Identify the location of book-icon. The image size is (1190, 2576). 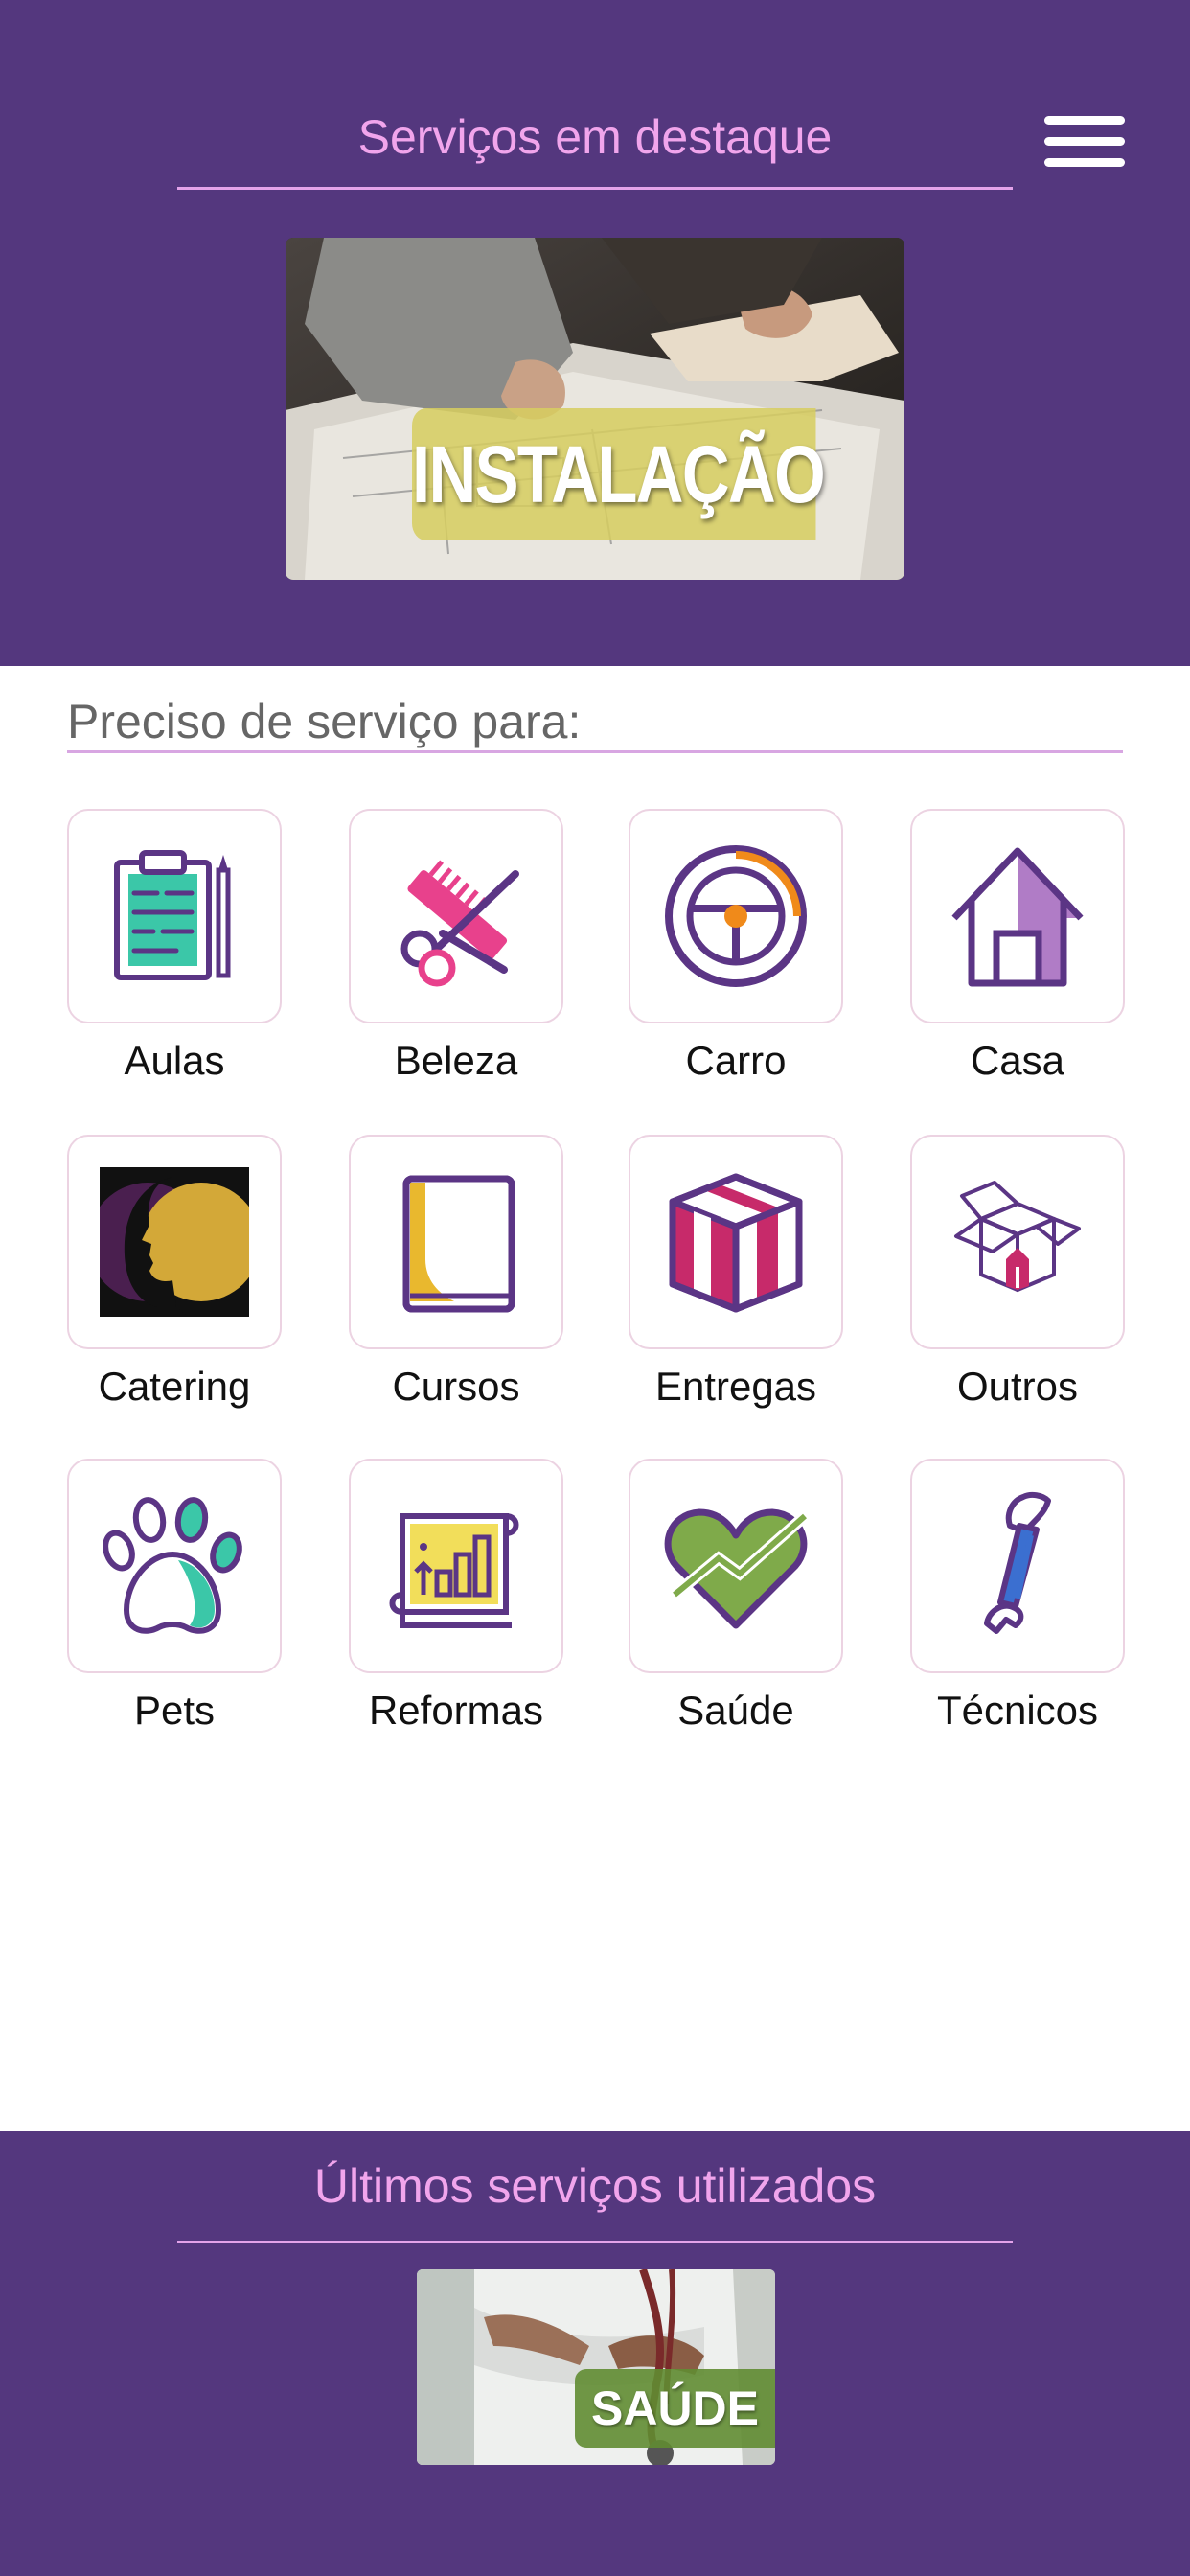
(459, 1244).